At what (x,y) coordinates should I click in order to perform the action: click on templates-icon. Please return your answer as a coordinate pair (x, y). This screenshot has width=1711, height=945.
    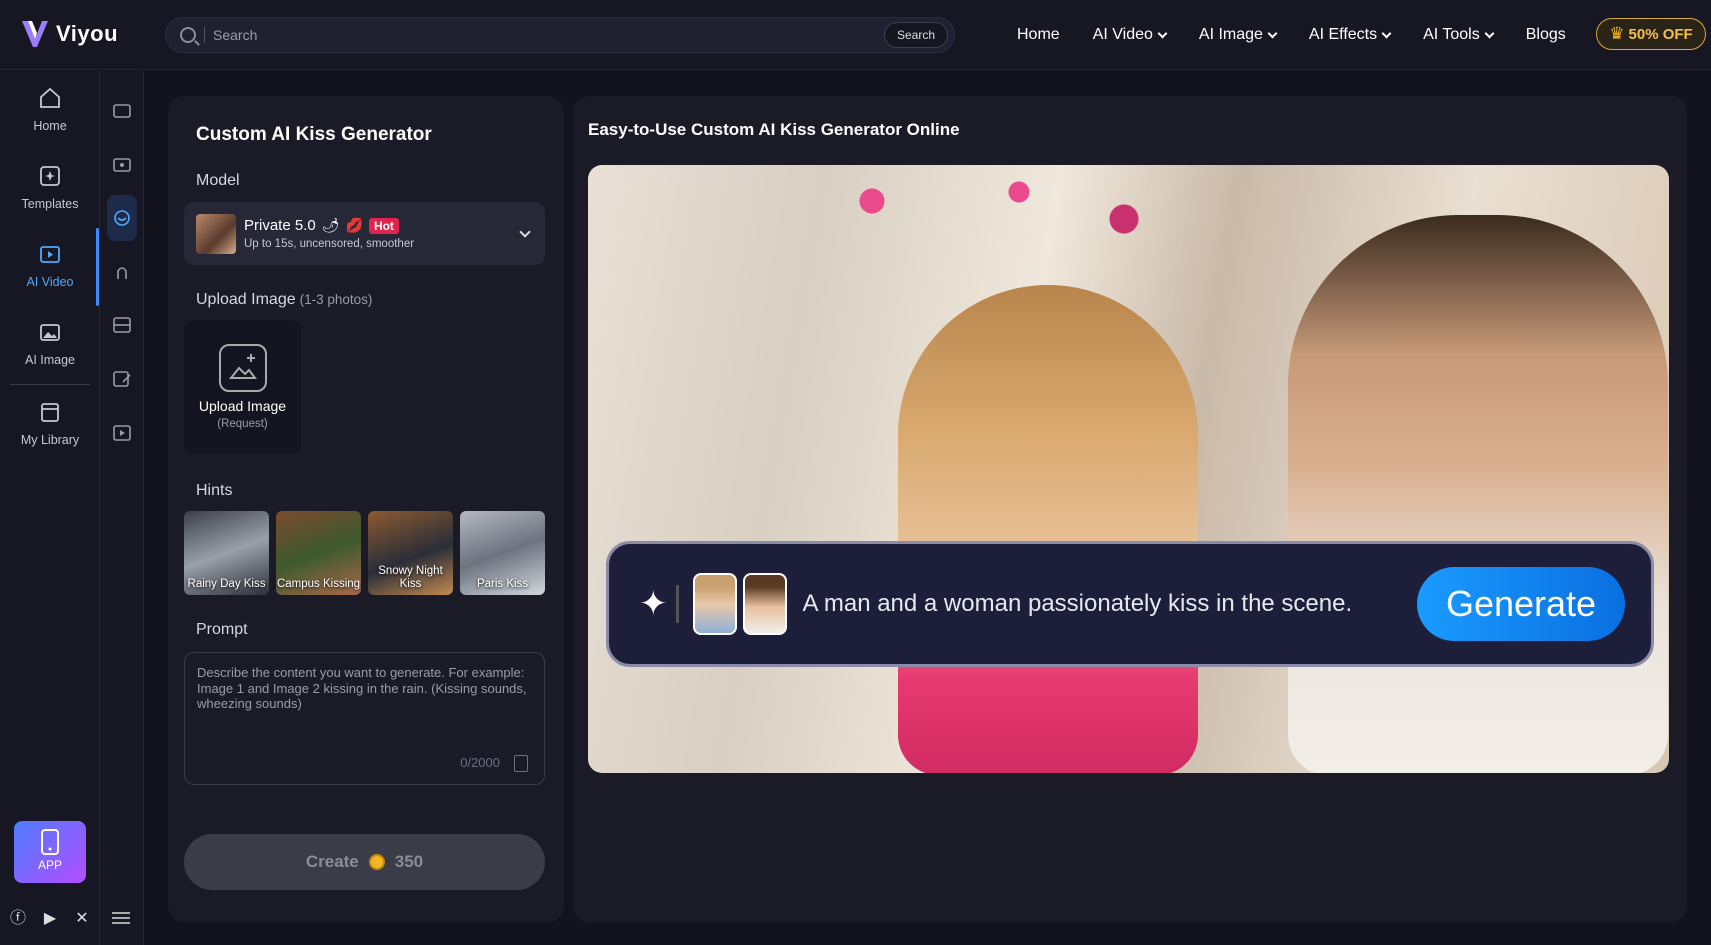
    Looking at the image, I should click on (50, 176).